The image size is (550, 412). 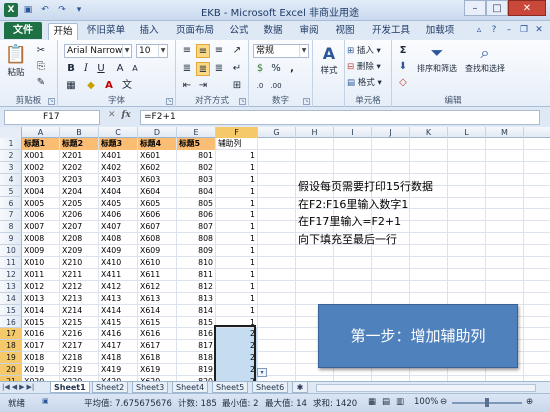 What do you see at coordinates (79, 251) in the screenshot?
I see `data-cell: X209` at bounding box center [79, 251].